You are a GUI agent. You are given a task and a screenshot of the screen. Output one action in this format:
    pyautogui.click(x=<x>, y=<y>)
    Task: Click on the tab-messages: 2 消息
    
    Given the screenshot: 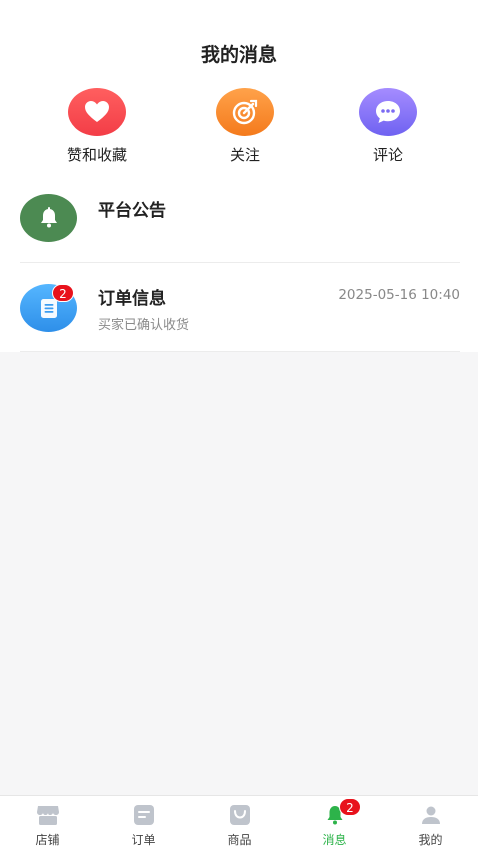 What is the action you would take?
    pyautogui.click(x=334, y=823)
    